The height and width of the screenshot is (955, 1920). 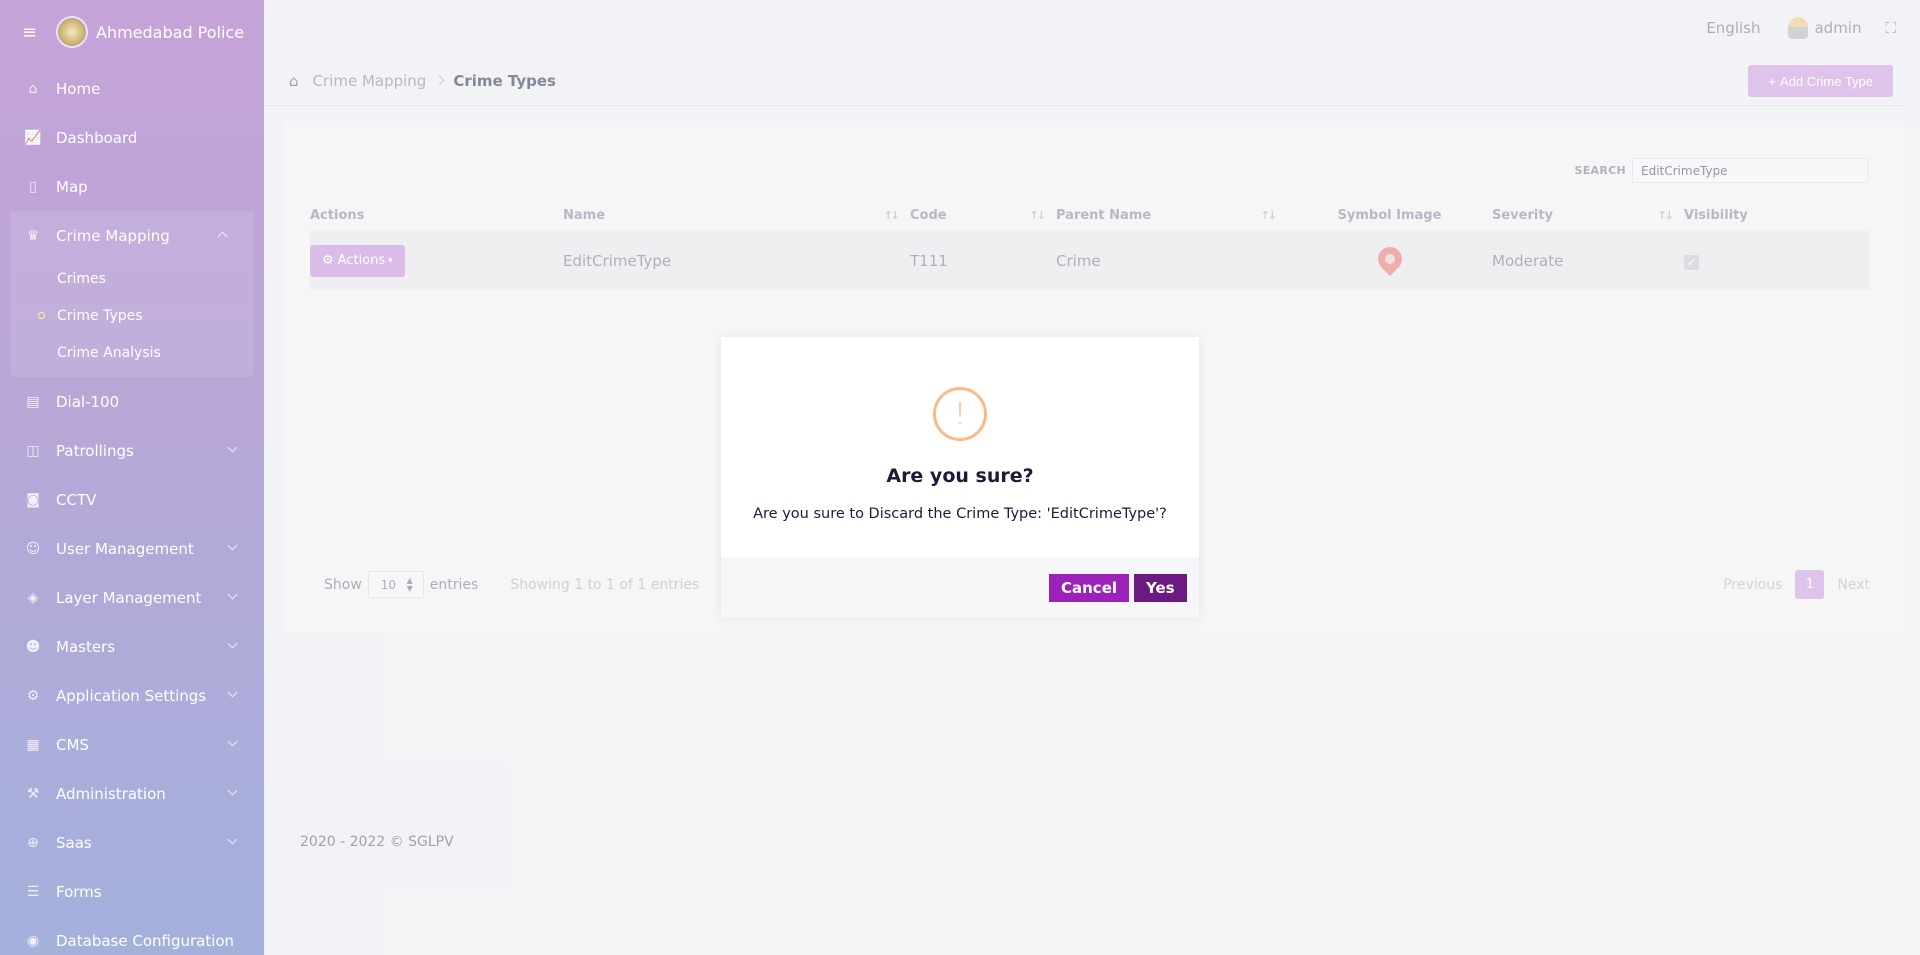 What do you see at coordinates (960, 587) in the screenshot?
I see `dialog-footer: Cancel Yes` at bounding box center [960, 587].